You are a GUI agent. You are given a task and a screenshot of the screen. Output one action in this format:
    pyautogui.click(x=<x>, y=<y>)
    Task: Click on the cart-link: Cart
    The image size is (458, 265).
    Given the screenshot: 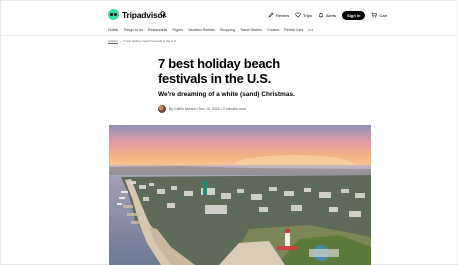 What is the action you would take?
    pyautogui.click(x=379, y=15)
    